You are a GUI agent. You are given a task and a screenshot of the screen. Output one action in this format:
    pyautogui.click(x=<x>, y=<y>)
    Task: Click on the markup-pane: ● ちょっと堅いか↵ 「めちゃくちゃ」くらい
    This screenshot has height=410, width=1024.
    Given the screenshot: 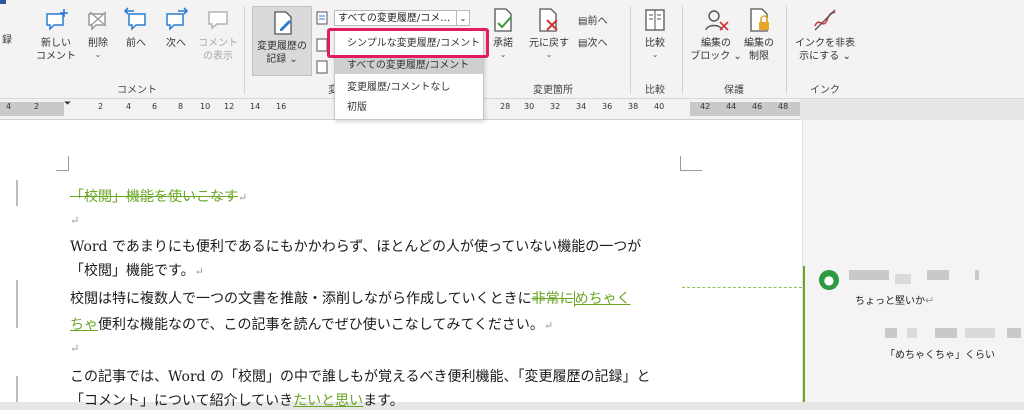 What is the action you would take?
    pyautogui.click(x=913, y=261)
    